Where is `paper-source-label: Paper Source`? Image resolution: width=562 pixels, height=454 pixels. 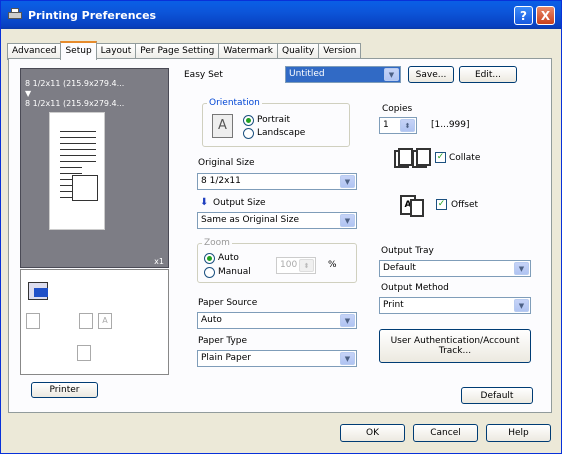
paper-source-label: Paper Source is located at coordinates (228, 303).